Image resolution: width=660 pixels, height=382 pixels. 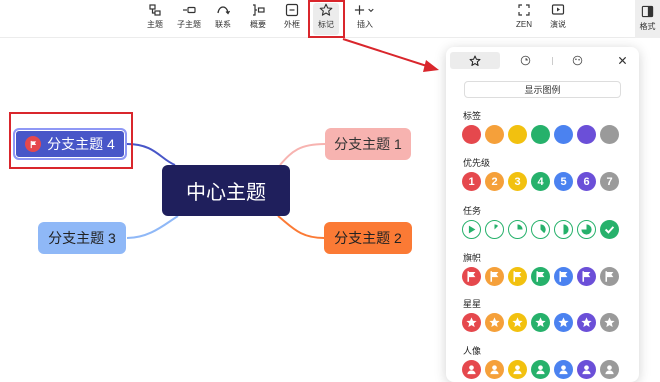 I want to click on flag-yellow-icon, so click(x=517, y=276).